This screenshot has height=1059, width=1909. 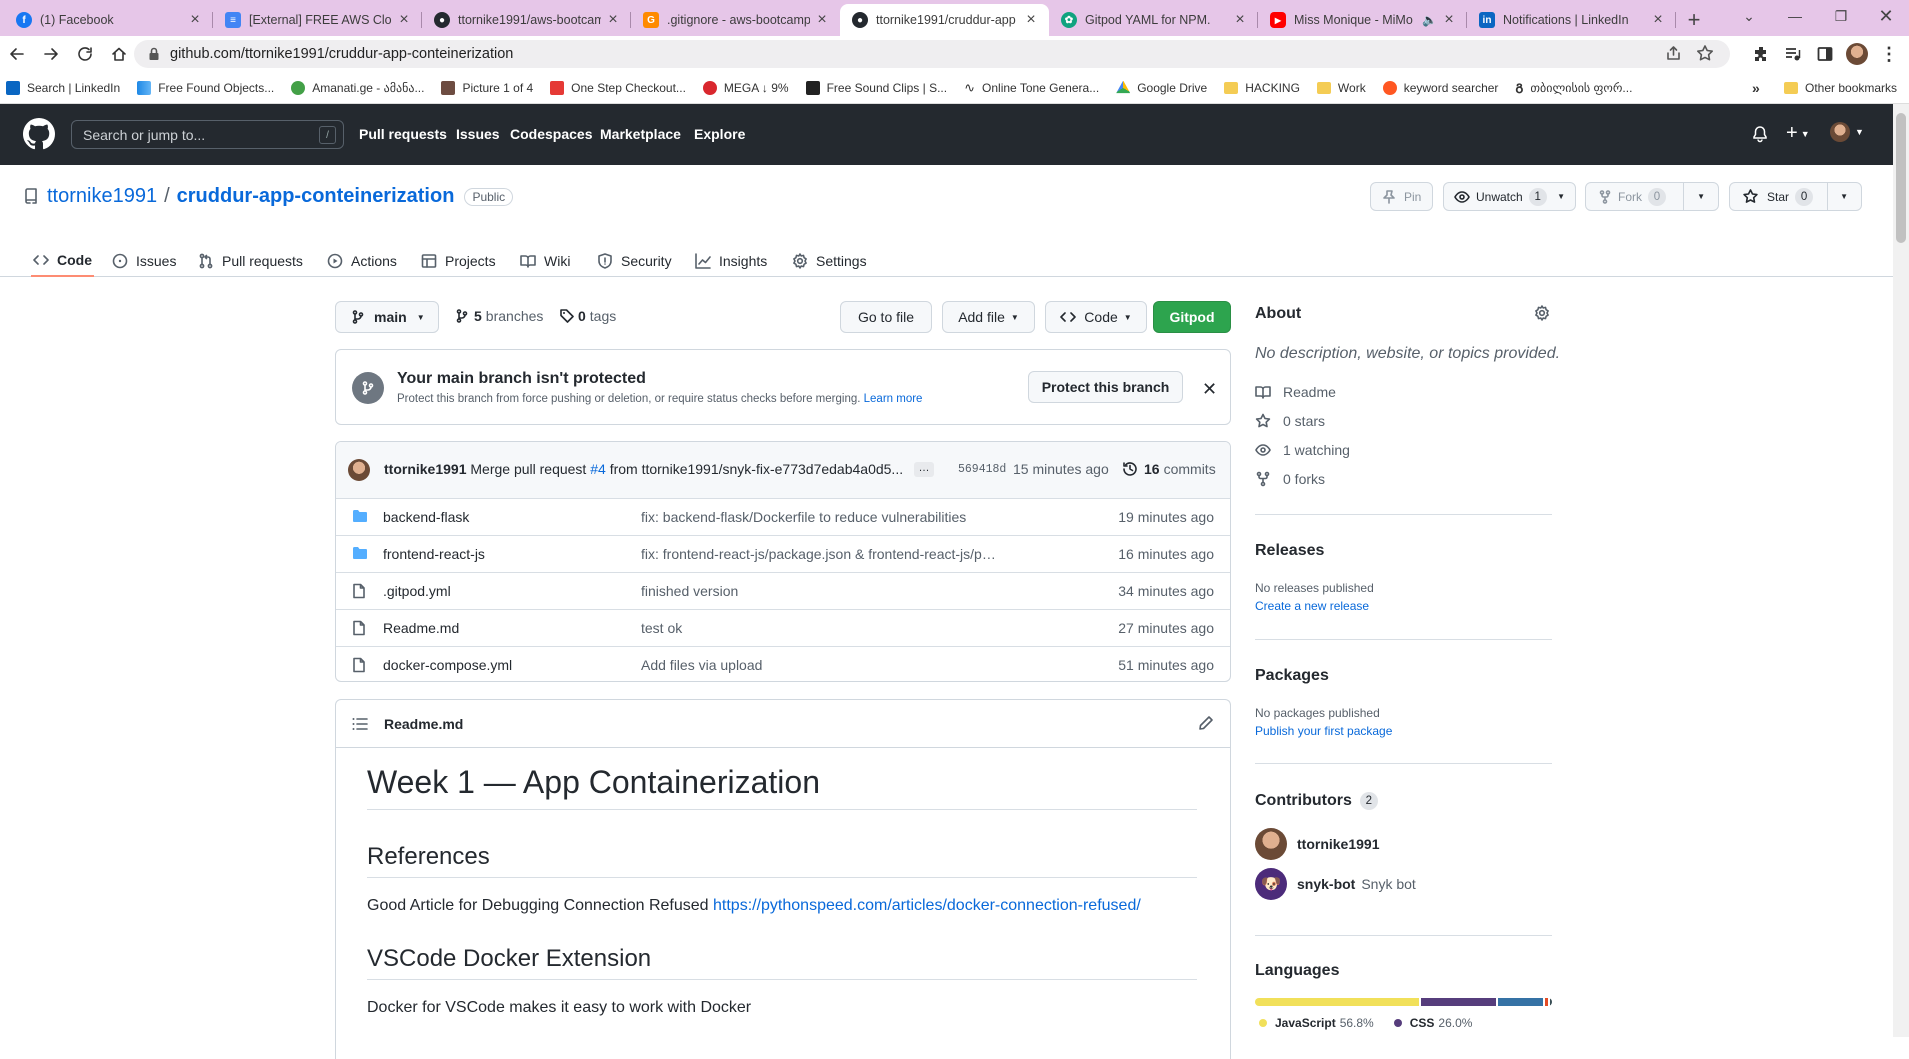 What do you see at coordinates (526, 20) in the screenshot?
I see `browser-tab: ● ttornike1991/aws-bootcam ×` at bounding box center [526, 20].